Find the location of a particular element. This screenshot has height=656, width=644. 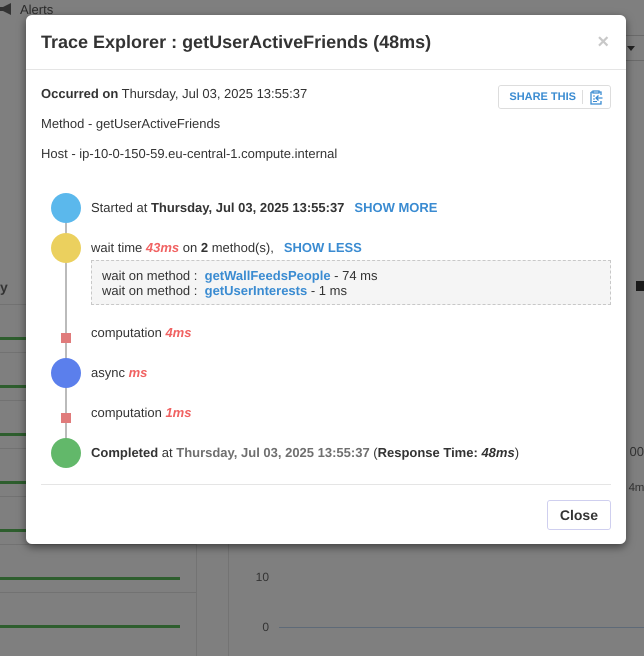

modal-title: Trace Explorer : getUserActiveFriends (48ms) is located at coordinates (236, 42).